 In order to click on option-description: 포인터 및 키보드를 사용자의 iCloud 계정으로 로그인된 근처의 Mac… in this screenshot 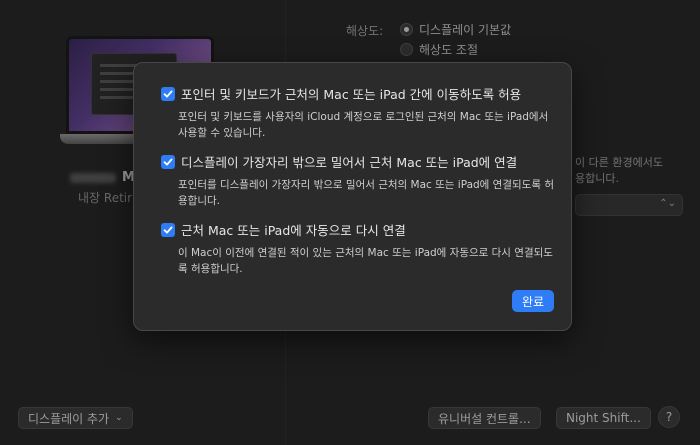, I will do `click(363, 125)`.